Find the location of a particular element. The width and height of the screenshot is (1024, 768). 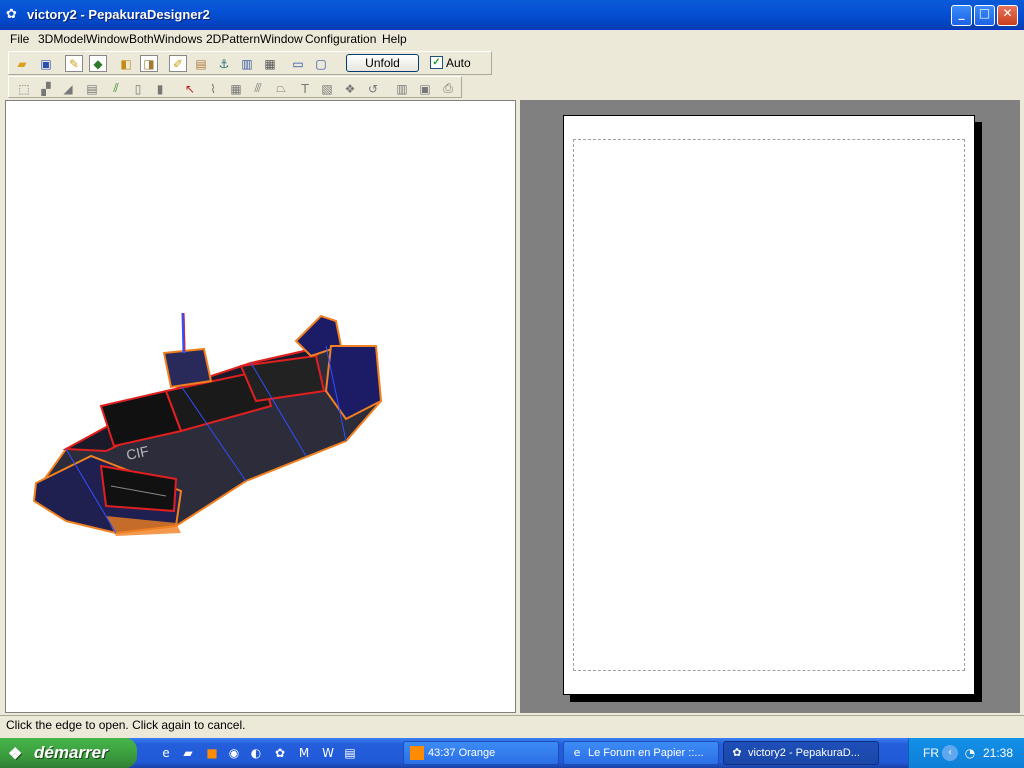

app-quicklaunch-icon: ◐ is located at coordinates (256, 753).